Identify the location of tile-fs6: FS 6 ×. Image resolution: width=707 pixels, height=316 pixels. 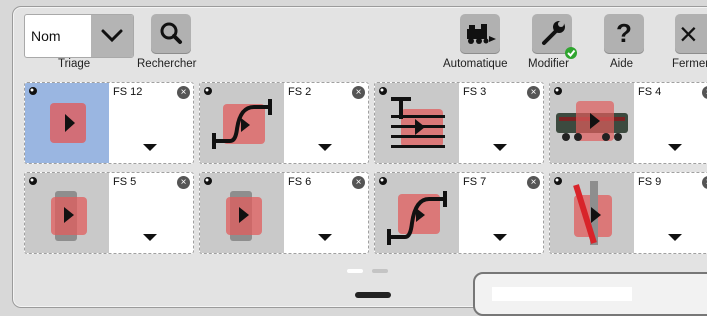
(284, 213).